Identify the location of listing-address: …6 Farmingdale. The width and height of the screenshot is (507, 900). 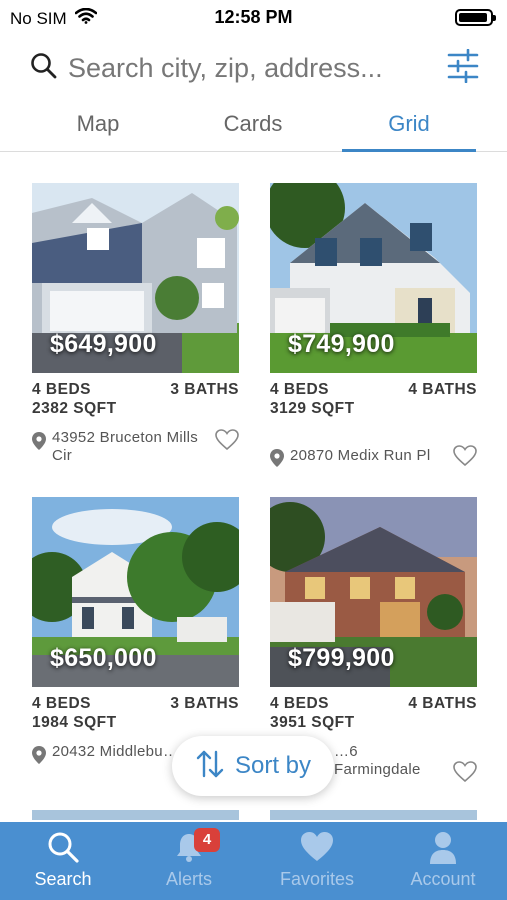
(377, 760).